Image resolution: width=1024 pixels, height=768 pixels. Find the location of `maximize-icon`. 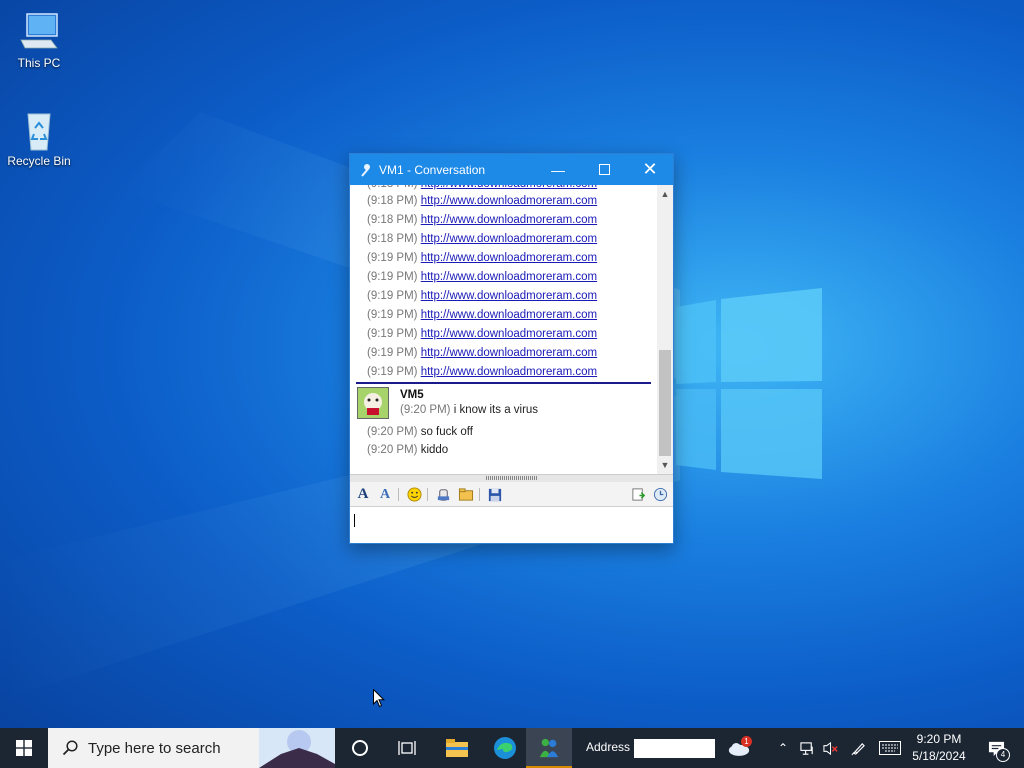

maximize-icon is located at coordinates (604, 169).